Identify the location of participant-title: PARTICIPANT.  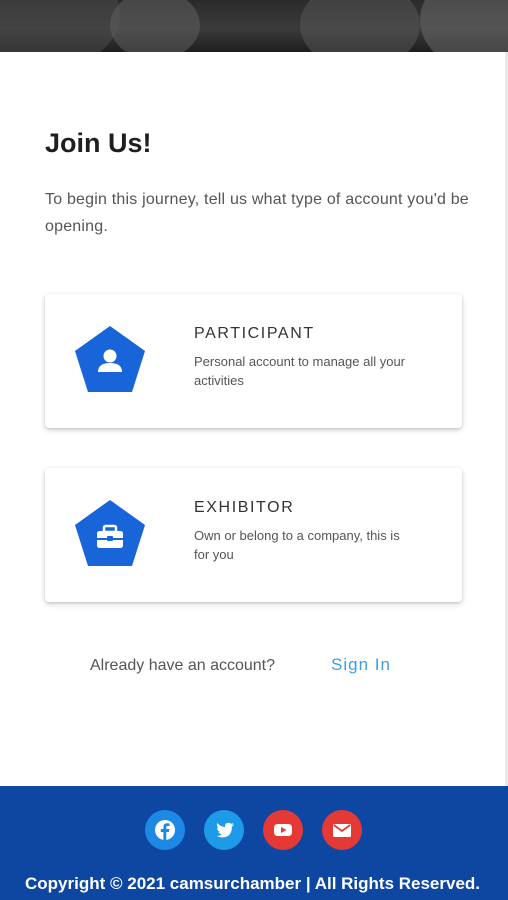
(254, 333).